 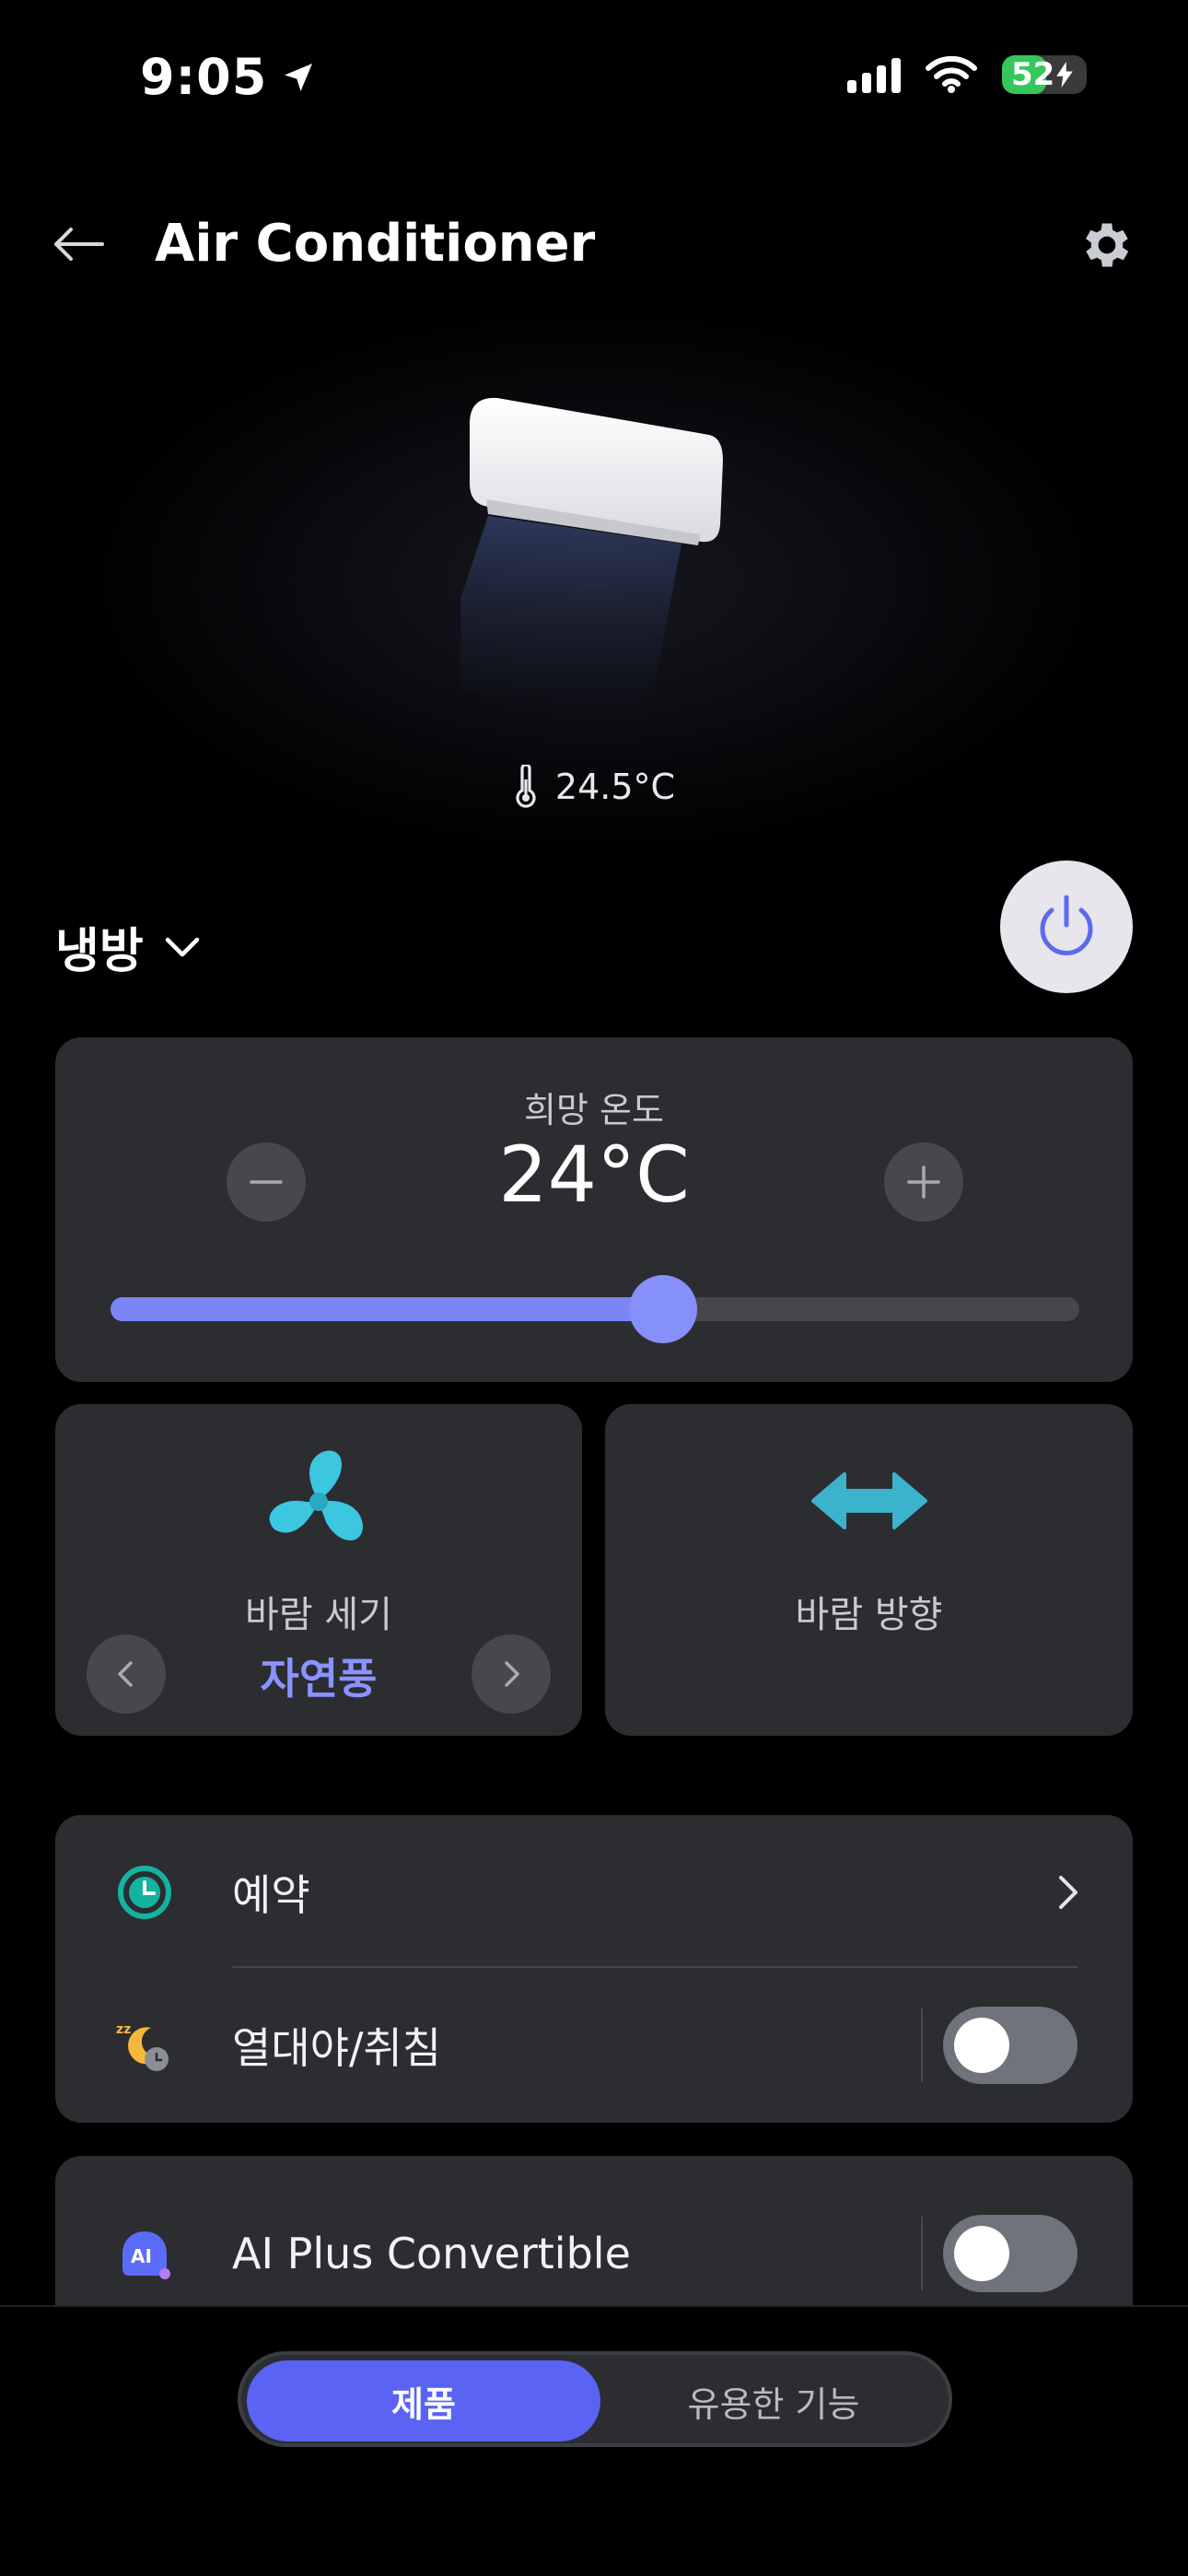 I want to click on svg-text: AI, so click(x=141, y=2256).